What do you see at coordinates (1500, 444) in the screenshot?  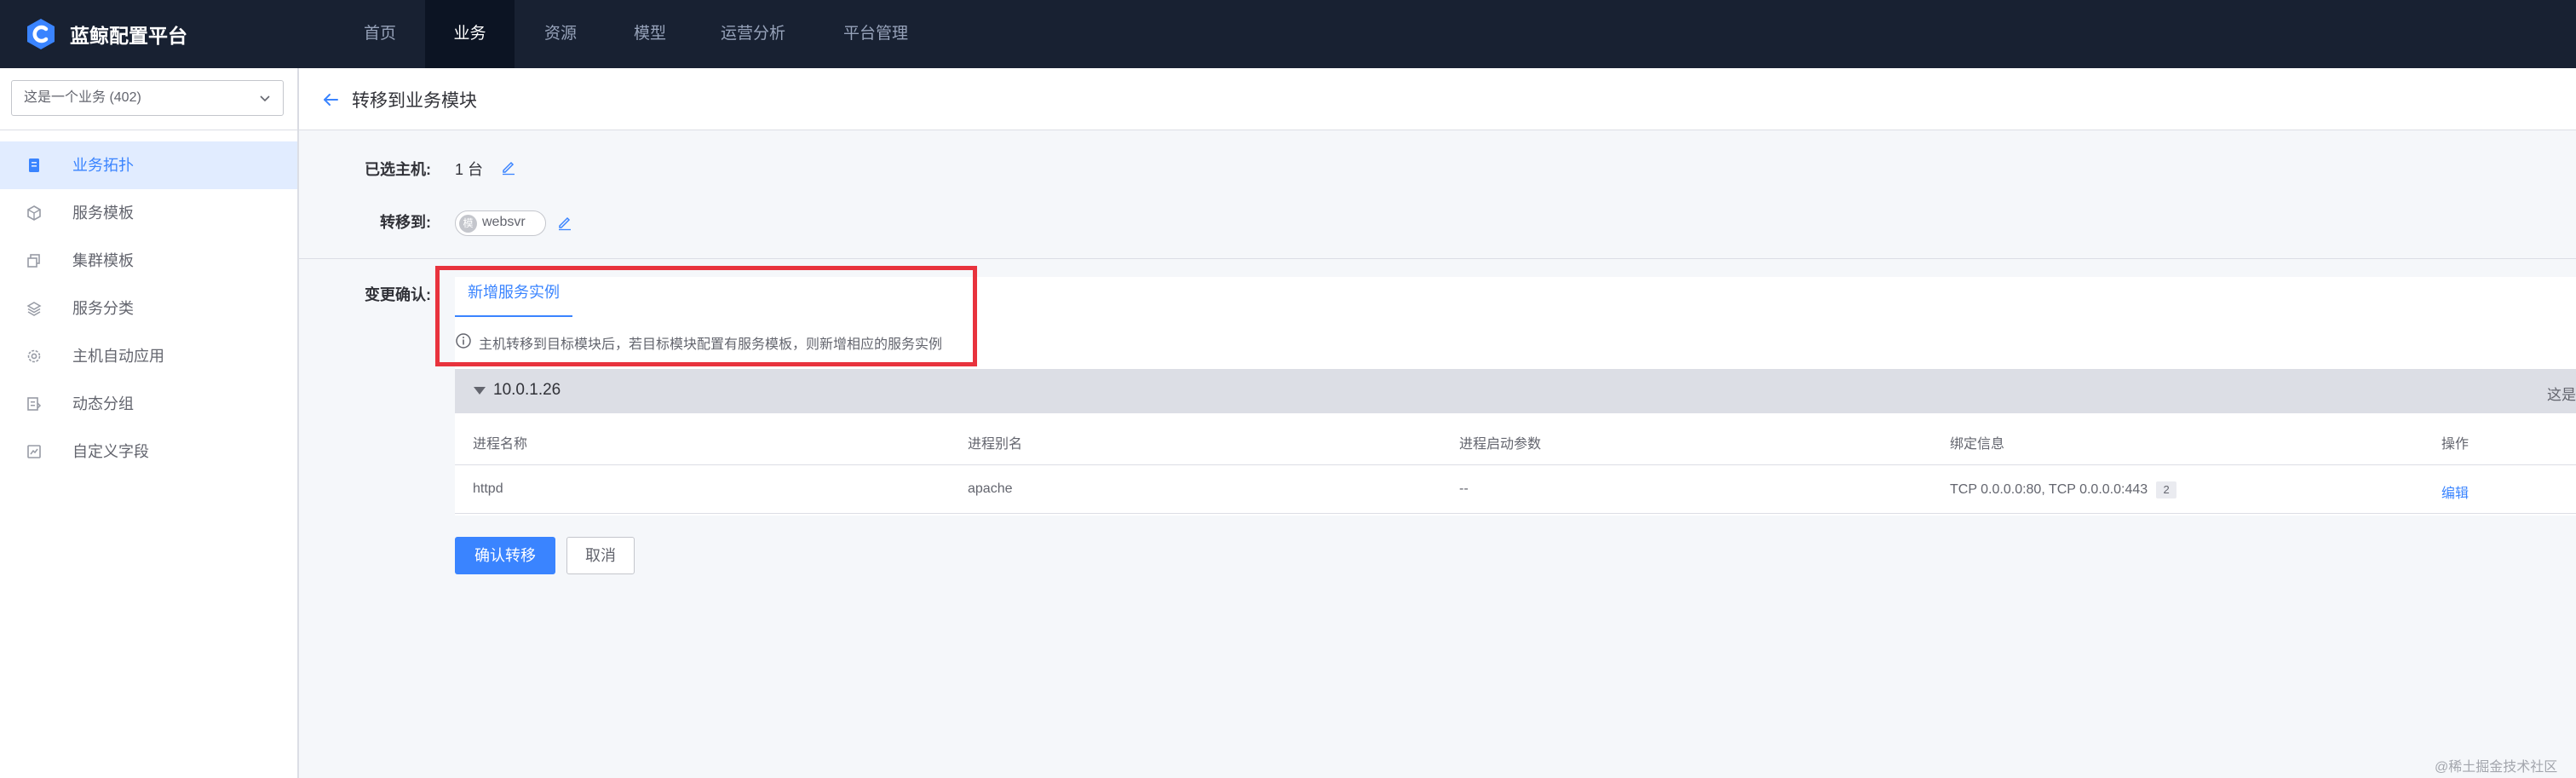 I see `column-header: 进程启动参数` at bounding box center [1500, 444].